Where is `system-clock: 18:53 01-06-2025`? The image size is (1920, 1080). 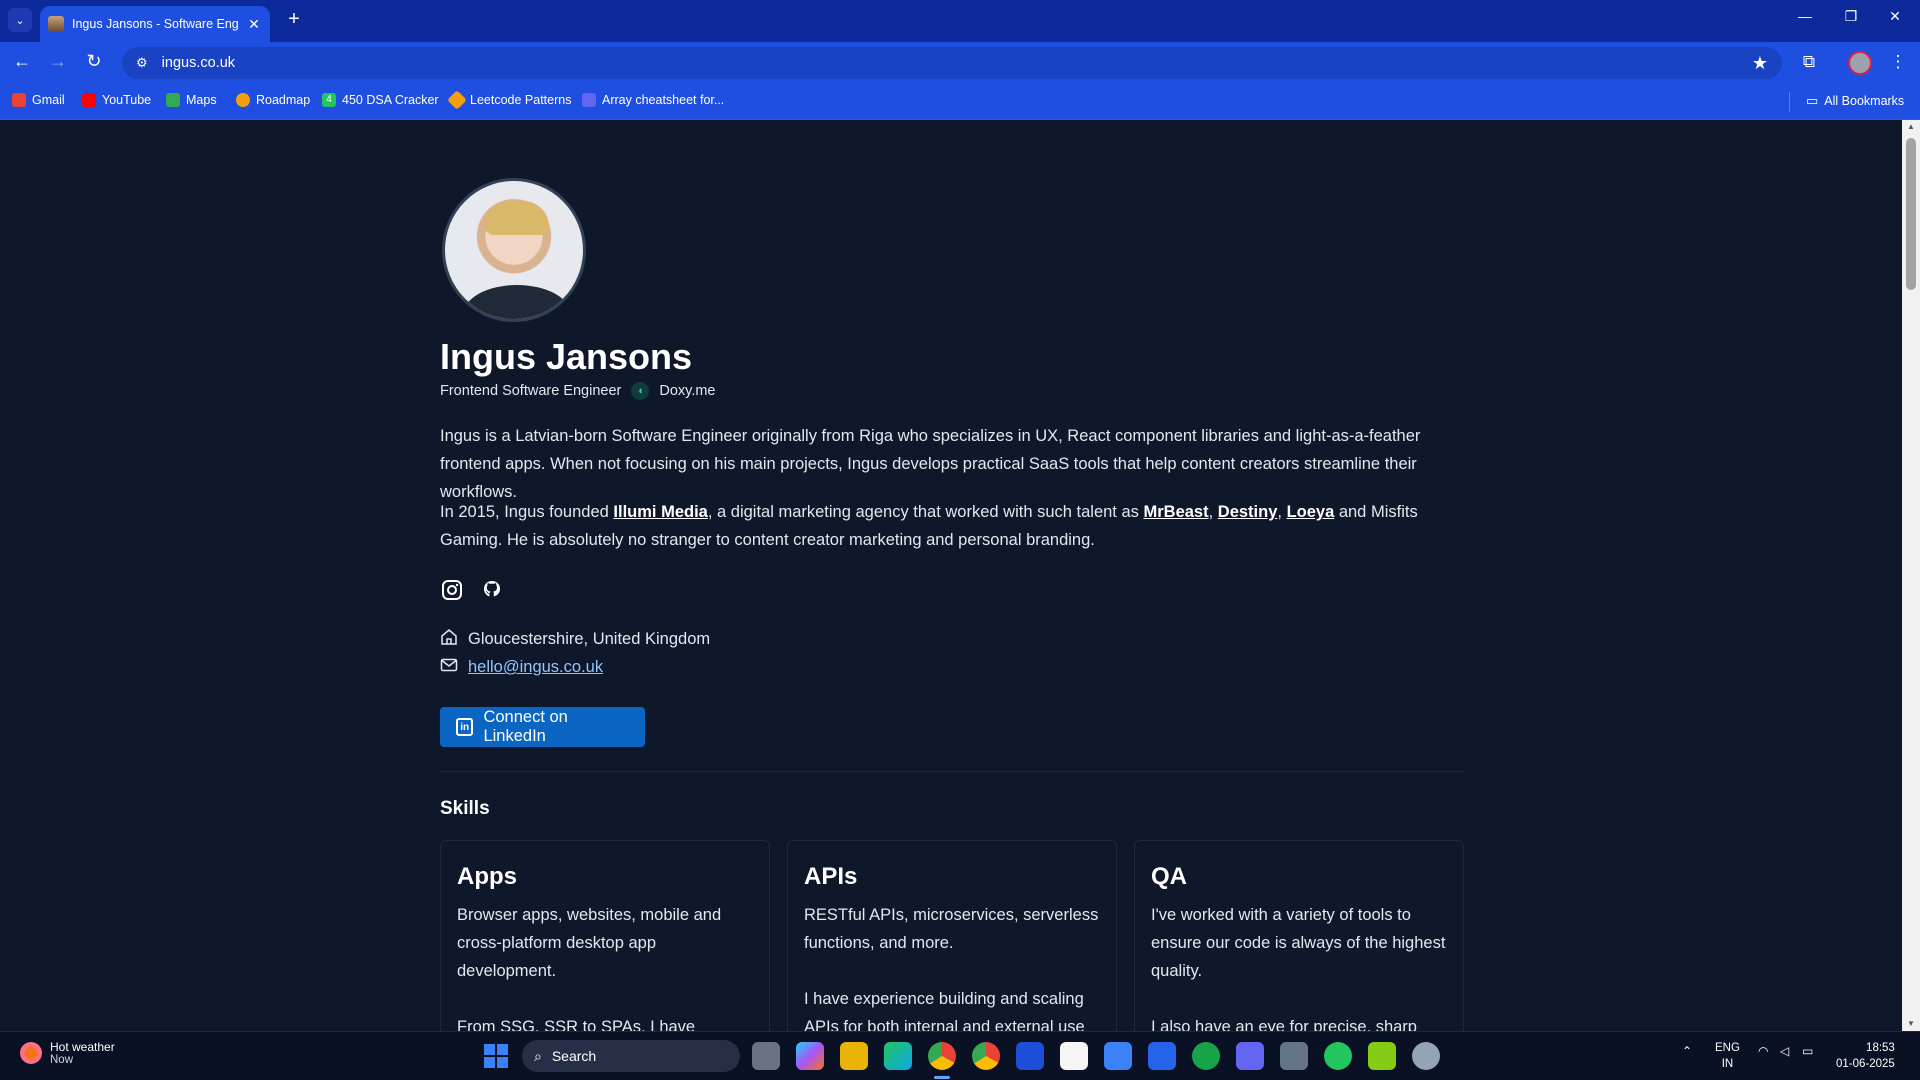
system-clock: 18:53 01-06-2025 is located at coordinates (1865, 1056).